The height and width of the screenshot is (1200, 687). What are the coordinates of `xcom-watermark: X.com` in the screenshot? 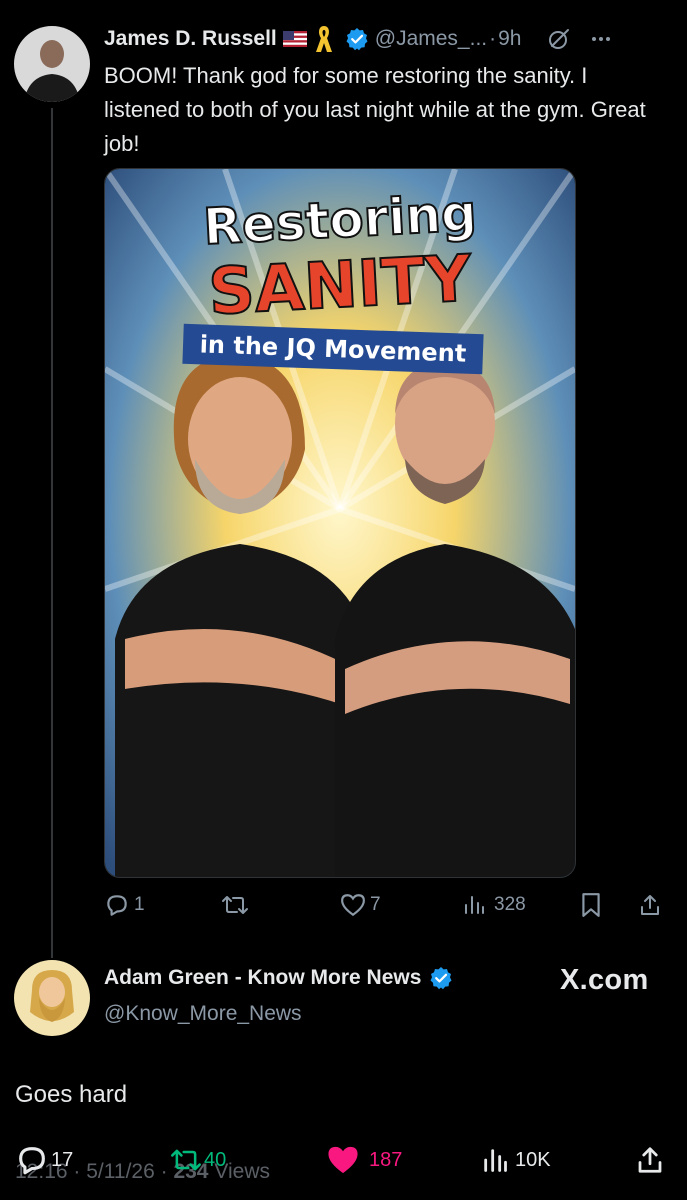 It's located at (604, 980).